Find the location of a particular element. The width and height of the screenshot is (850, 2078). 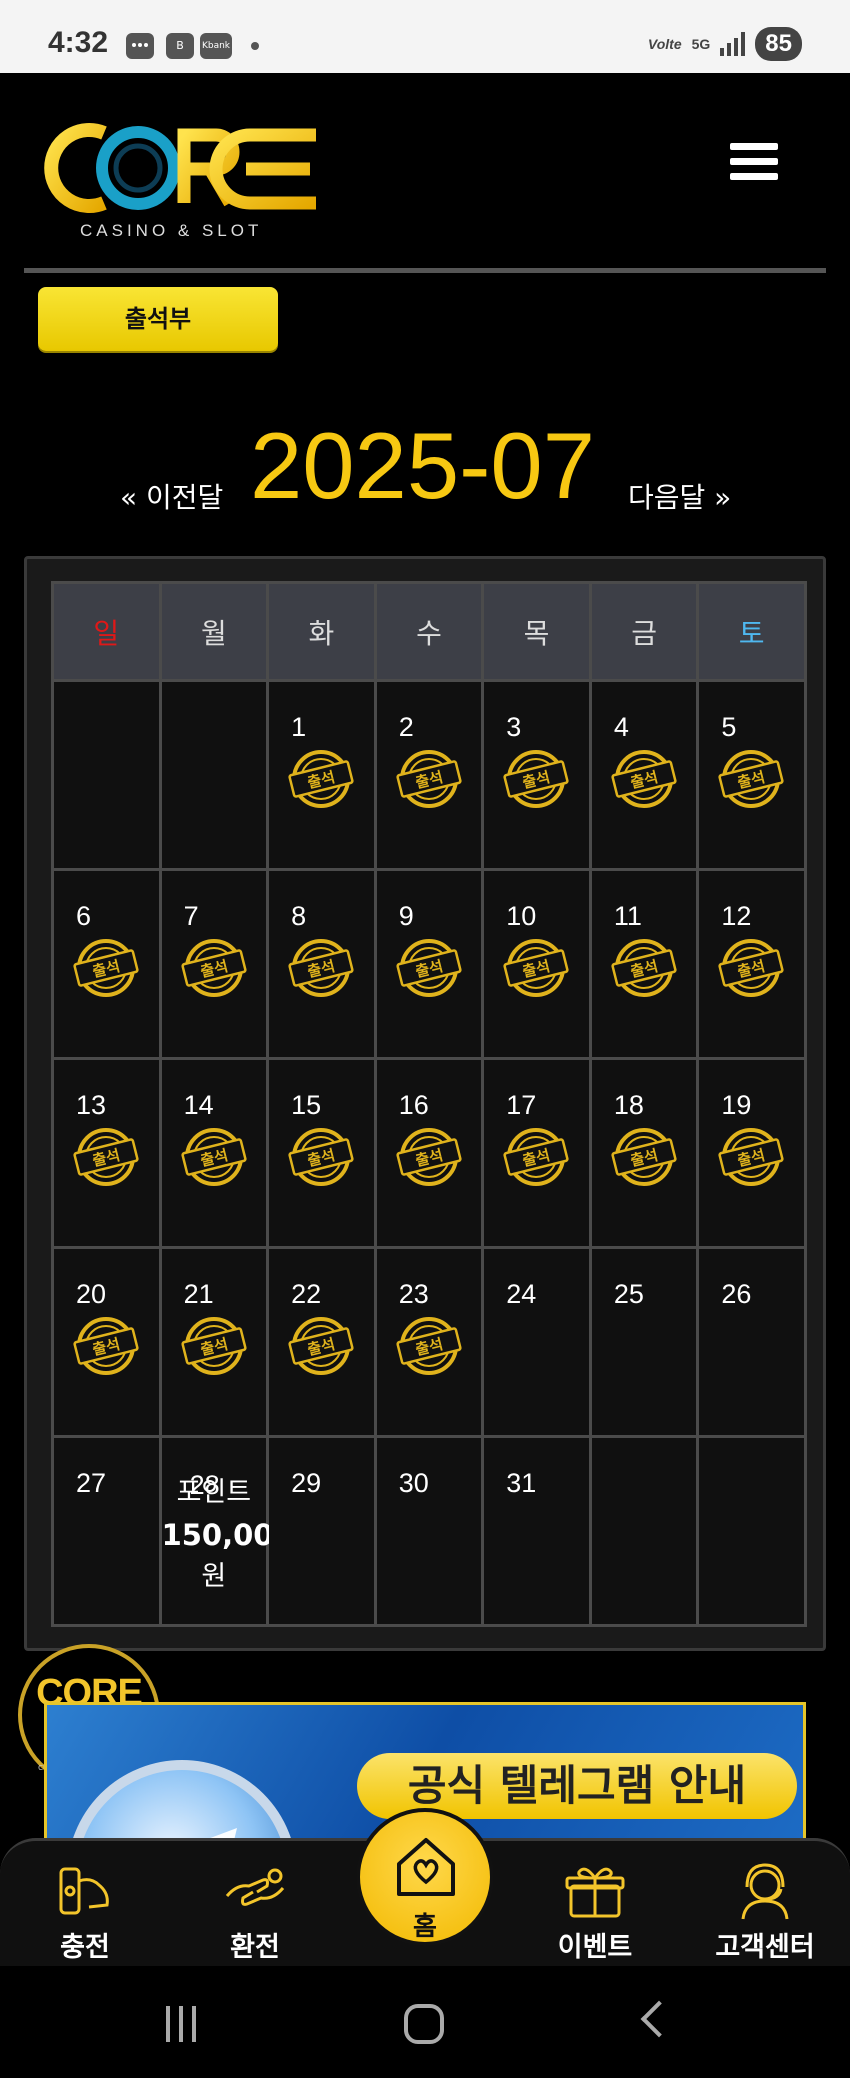

calendar-day-cell: 18 출석 is located at coordinates (644, 1153).